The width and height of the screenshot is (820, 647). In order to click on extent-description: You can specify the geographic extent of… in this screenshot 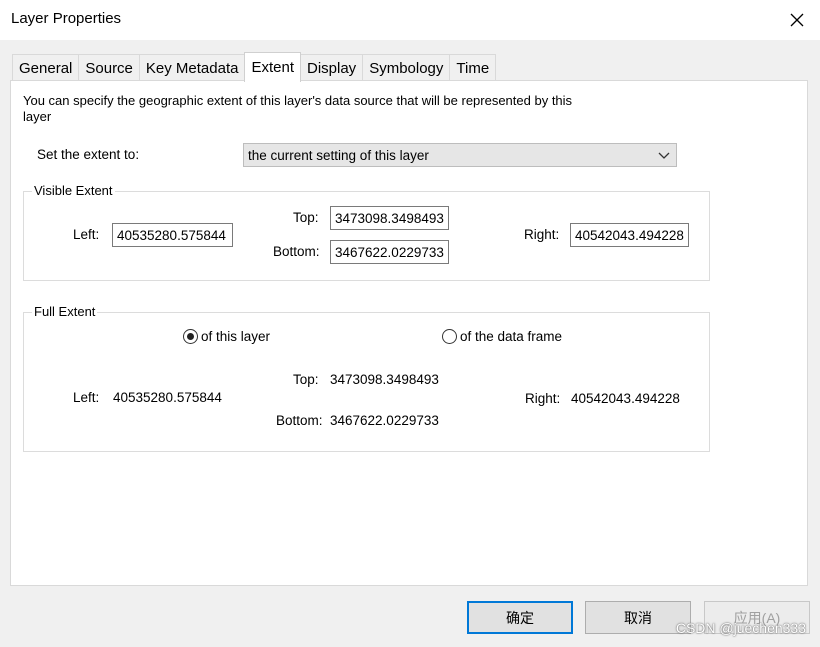, I will do `click(298, 108)`.